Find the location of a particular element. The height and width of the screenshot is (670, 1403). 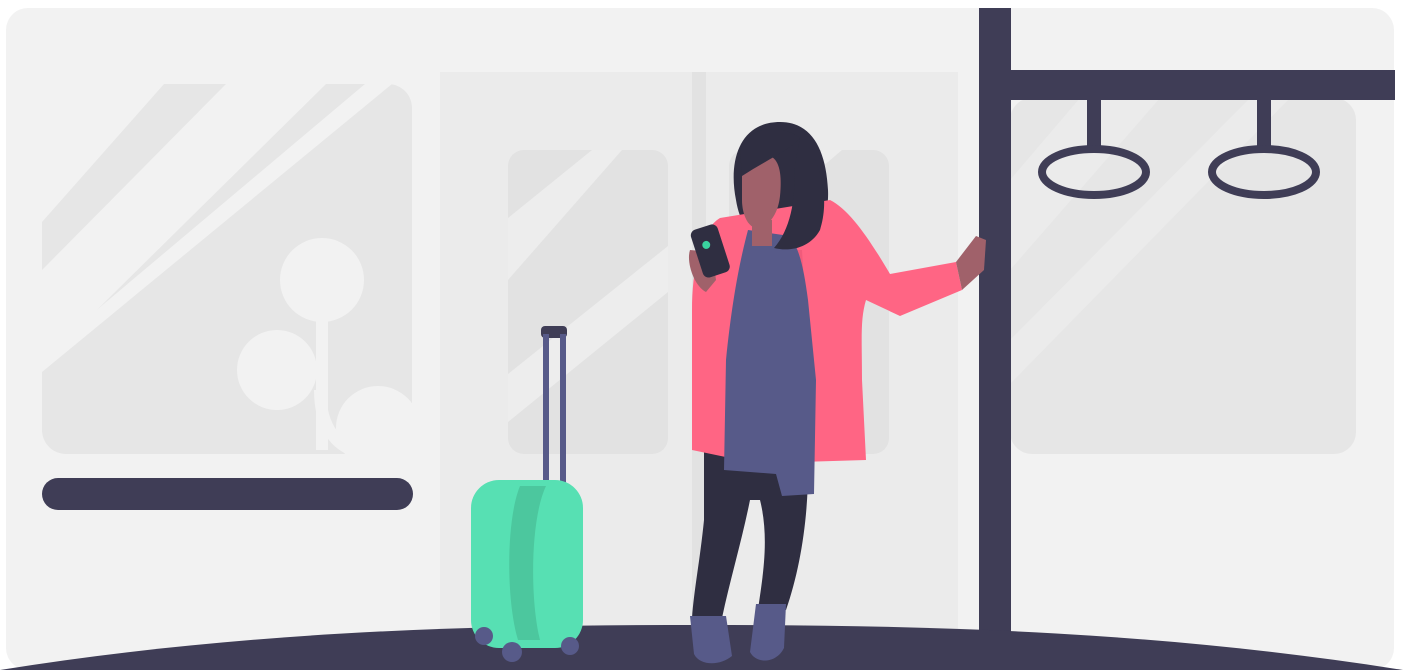

overhead-bar is located at coordinates (1203, 85).